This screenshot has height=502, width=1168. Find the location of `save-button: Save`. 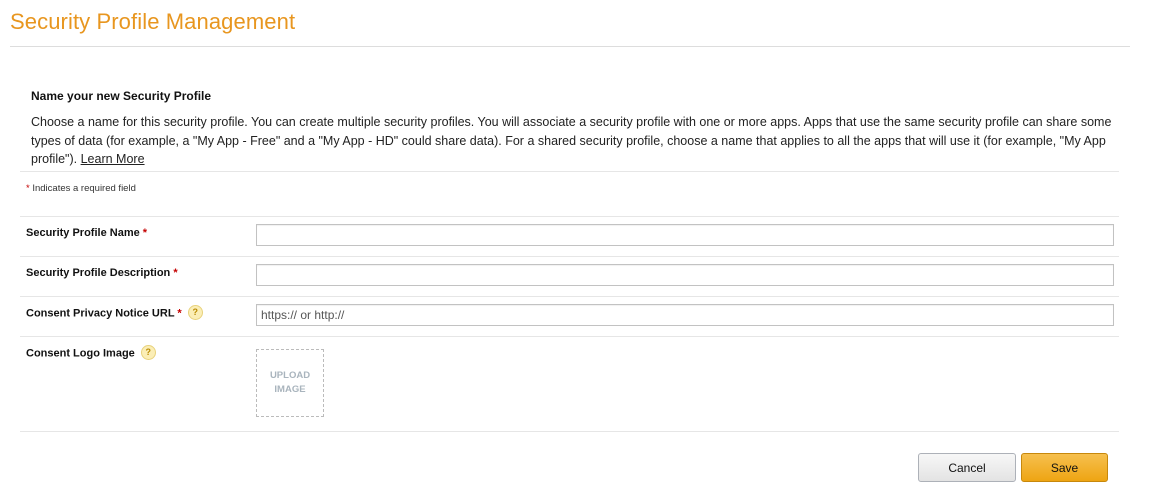

save-button: Save is located at coordinates (1064, 467).